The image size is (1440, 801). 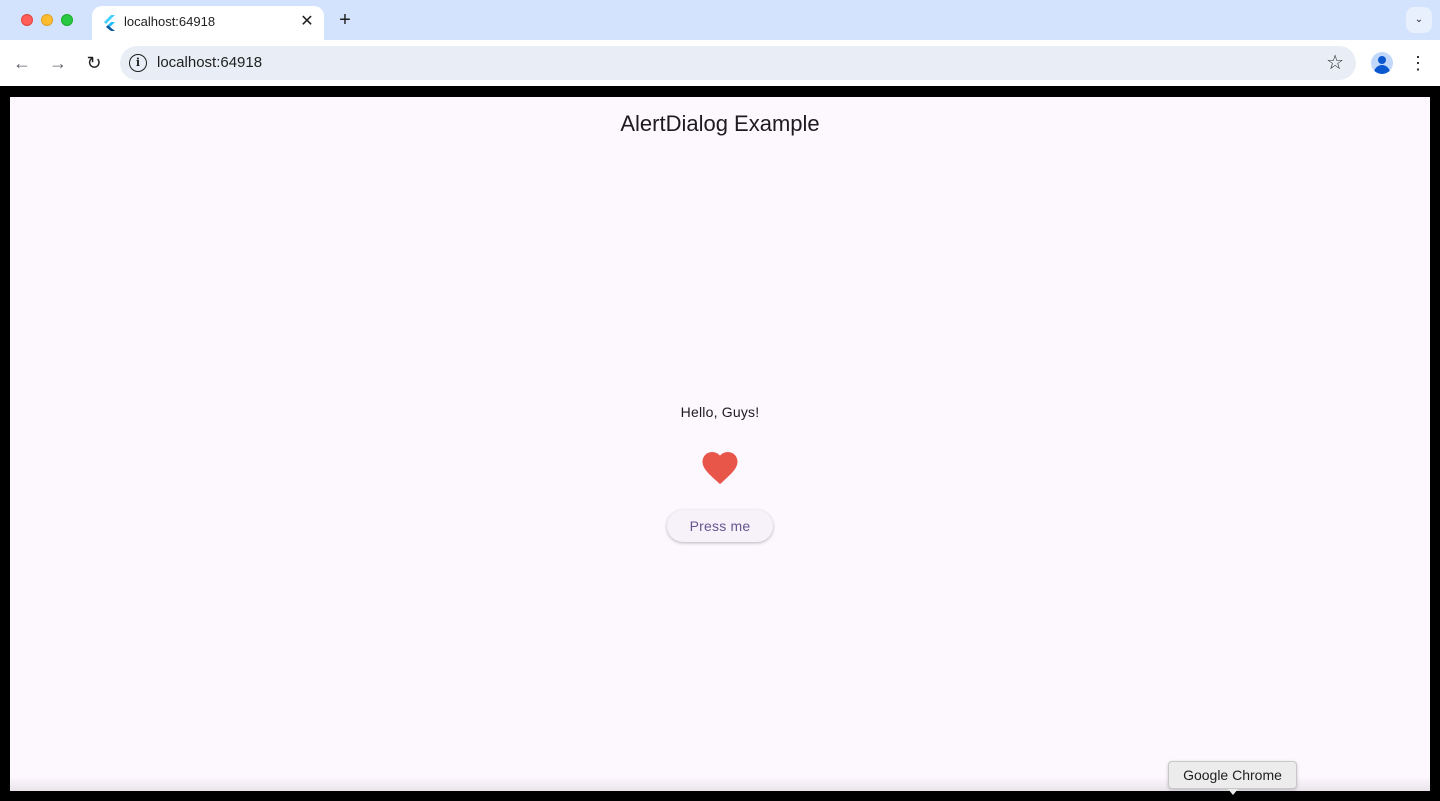 I want to click on tooltip: Google Chrome, so click(x=1232, y=775).